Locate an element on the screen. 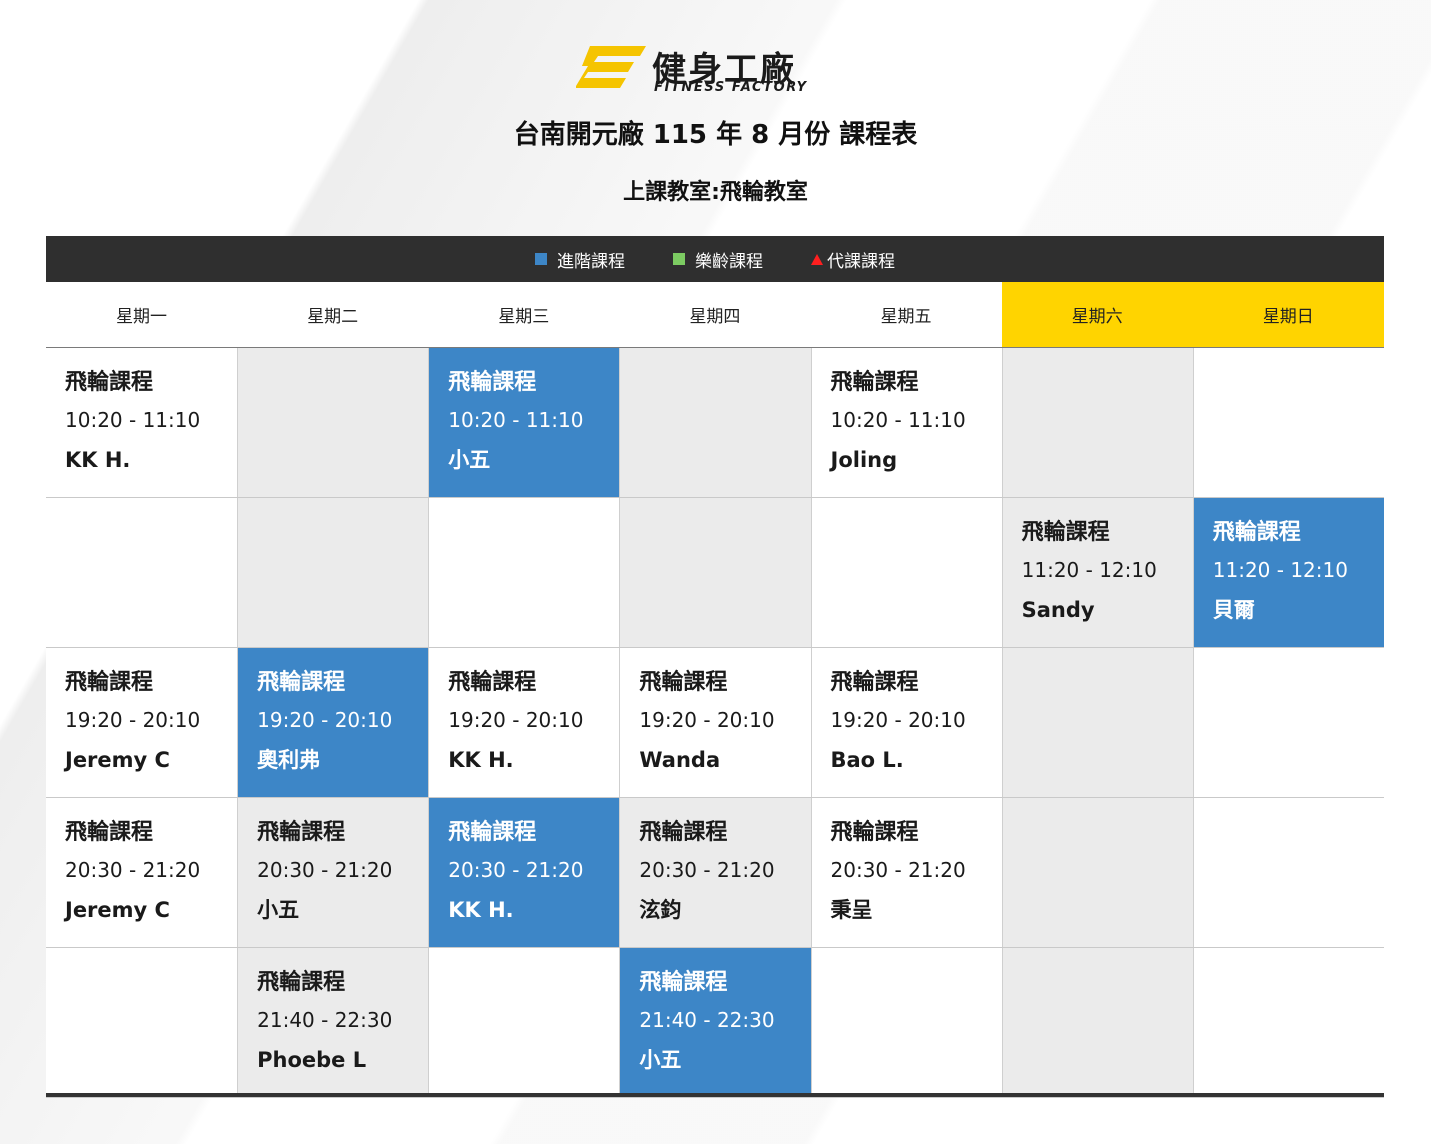  page-subtitle: 上課教室:飛輪教室 is located at coordinates (715, 192).